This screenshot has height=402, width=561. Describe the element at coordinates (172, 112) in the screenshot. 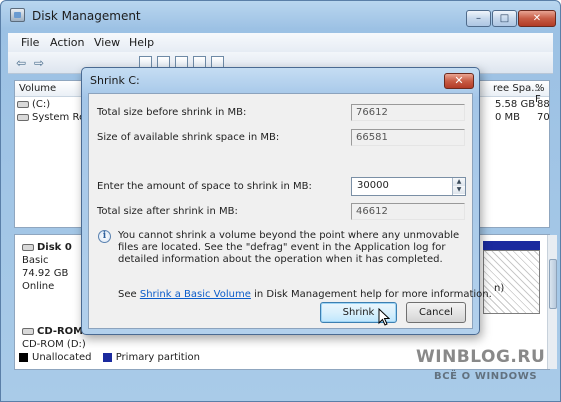

I see `total-before-label: Total size before shrink in MB:` at that location.